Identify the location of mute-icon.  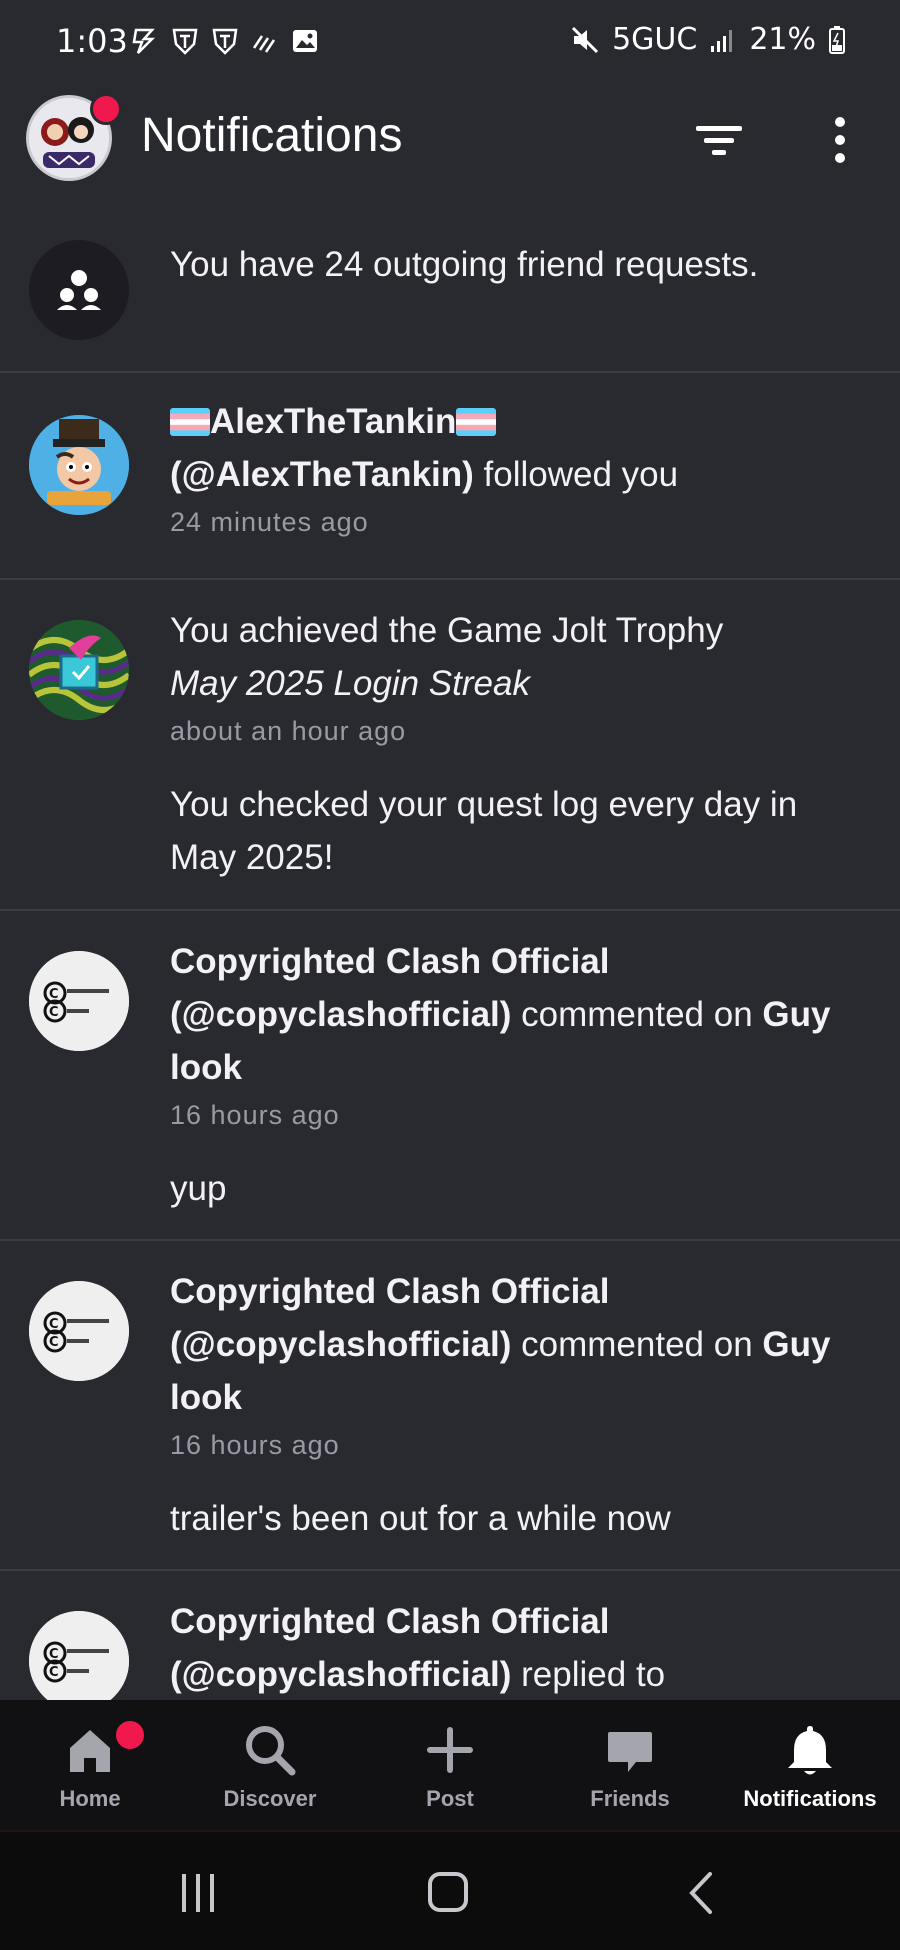
(585, 39).